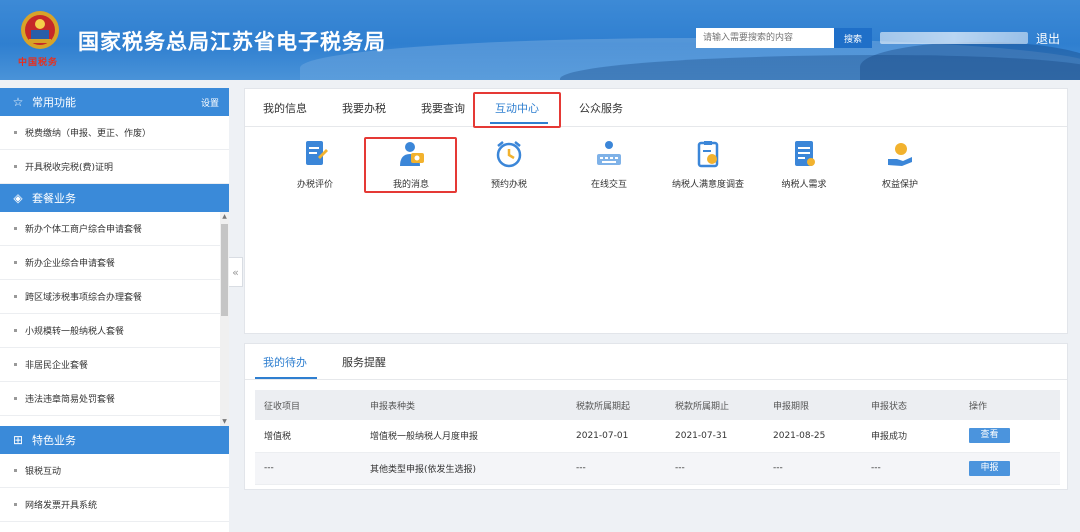  I want to click on col-header: 税款所属期止, so click(715, 405).